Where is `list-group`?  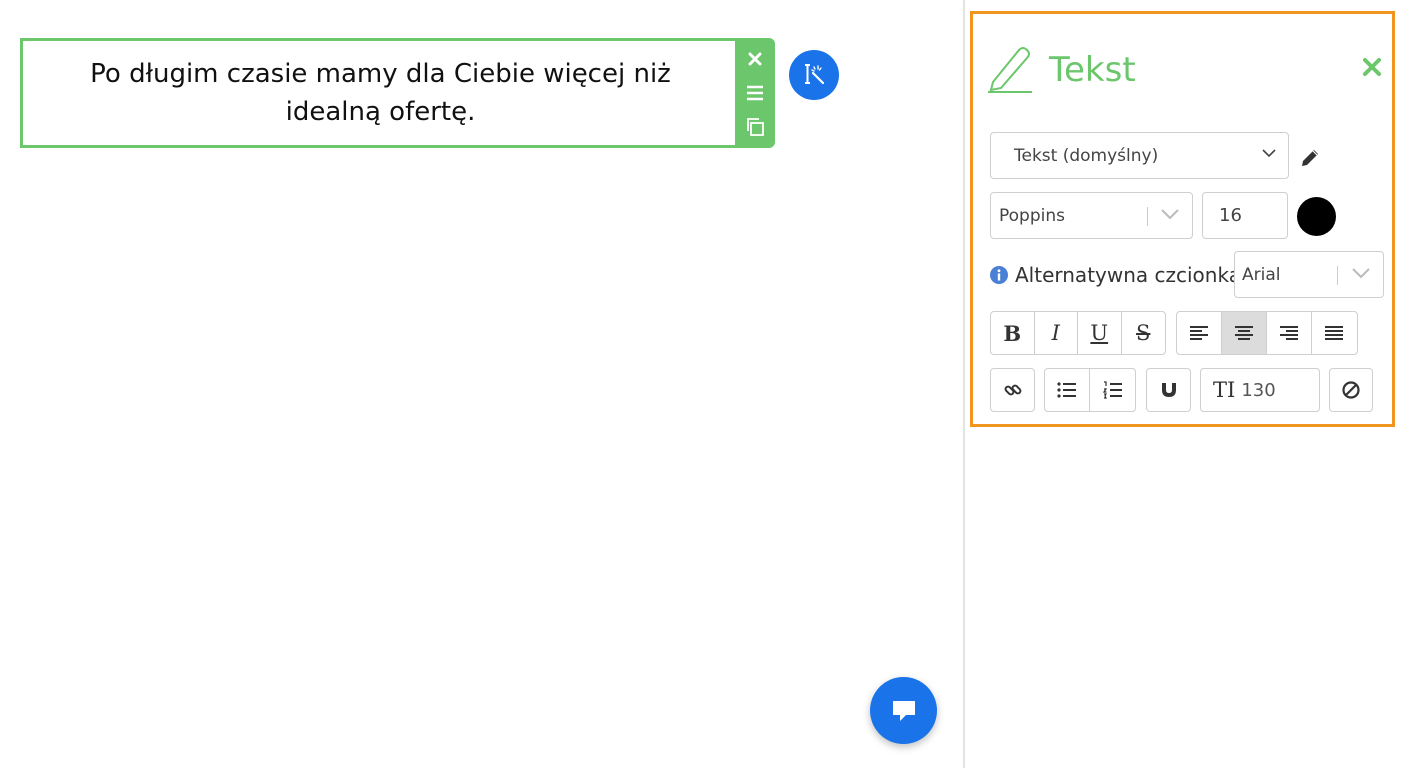
list-group is located at coordinates (1090, 390).